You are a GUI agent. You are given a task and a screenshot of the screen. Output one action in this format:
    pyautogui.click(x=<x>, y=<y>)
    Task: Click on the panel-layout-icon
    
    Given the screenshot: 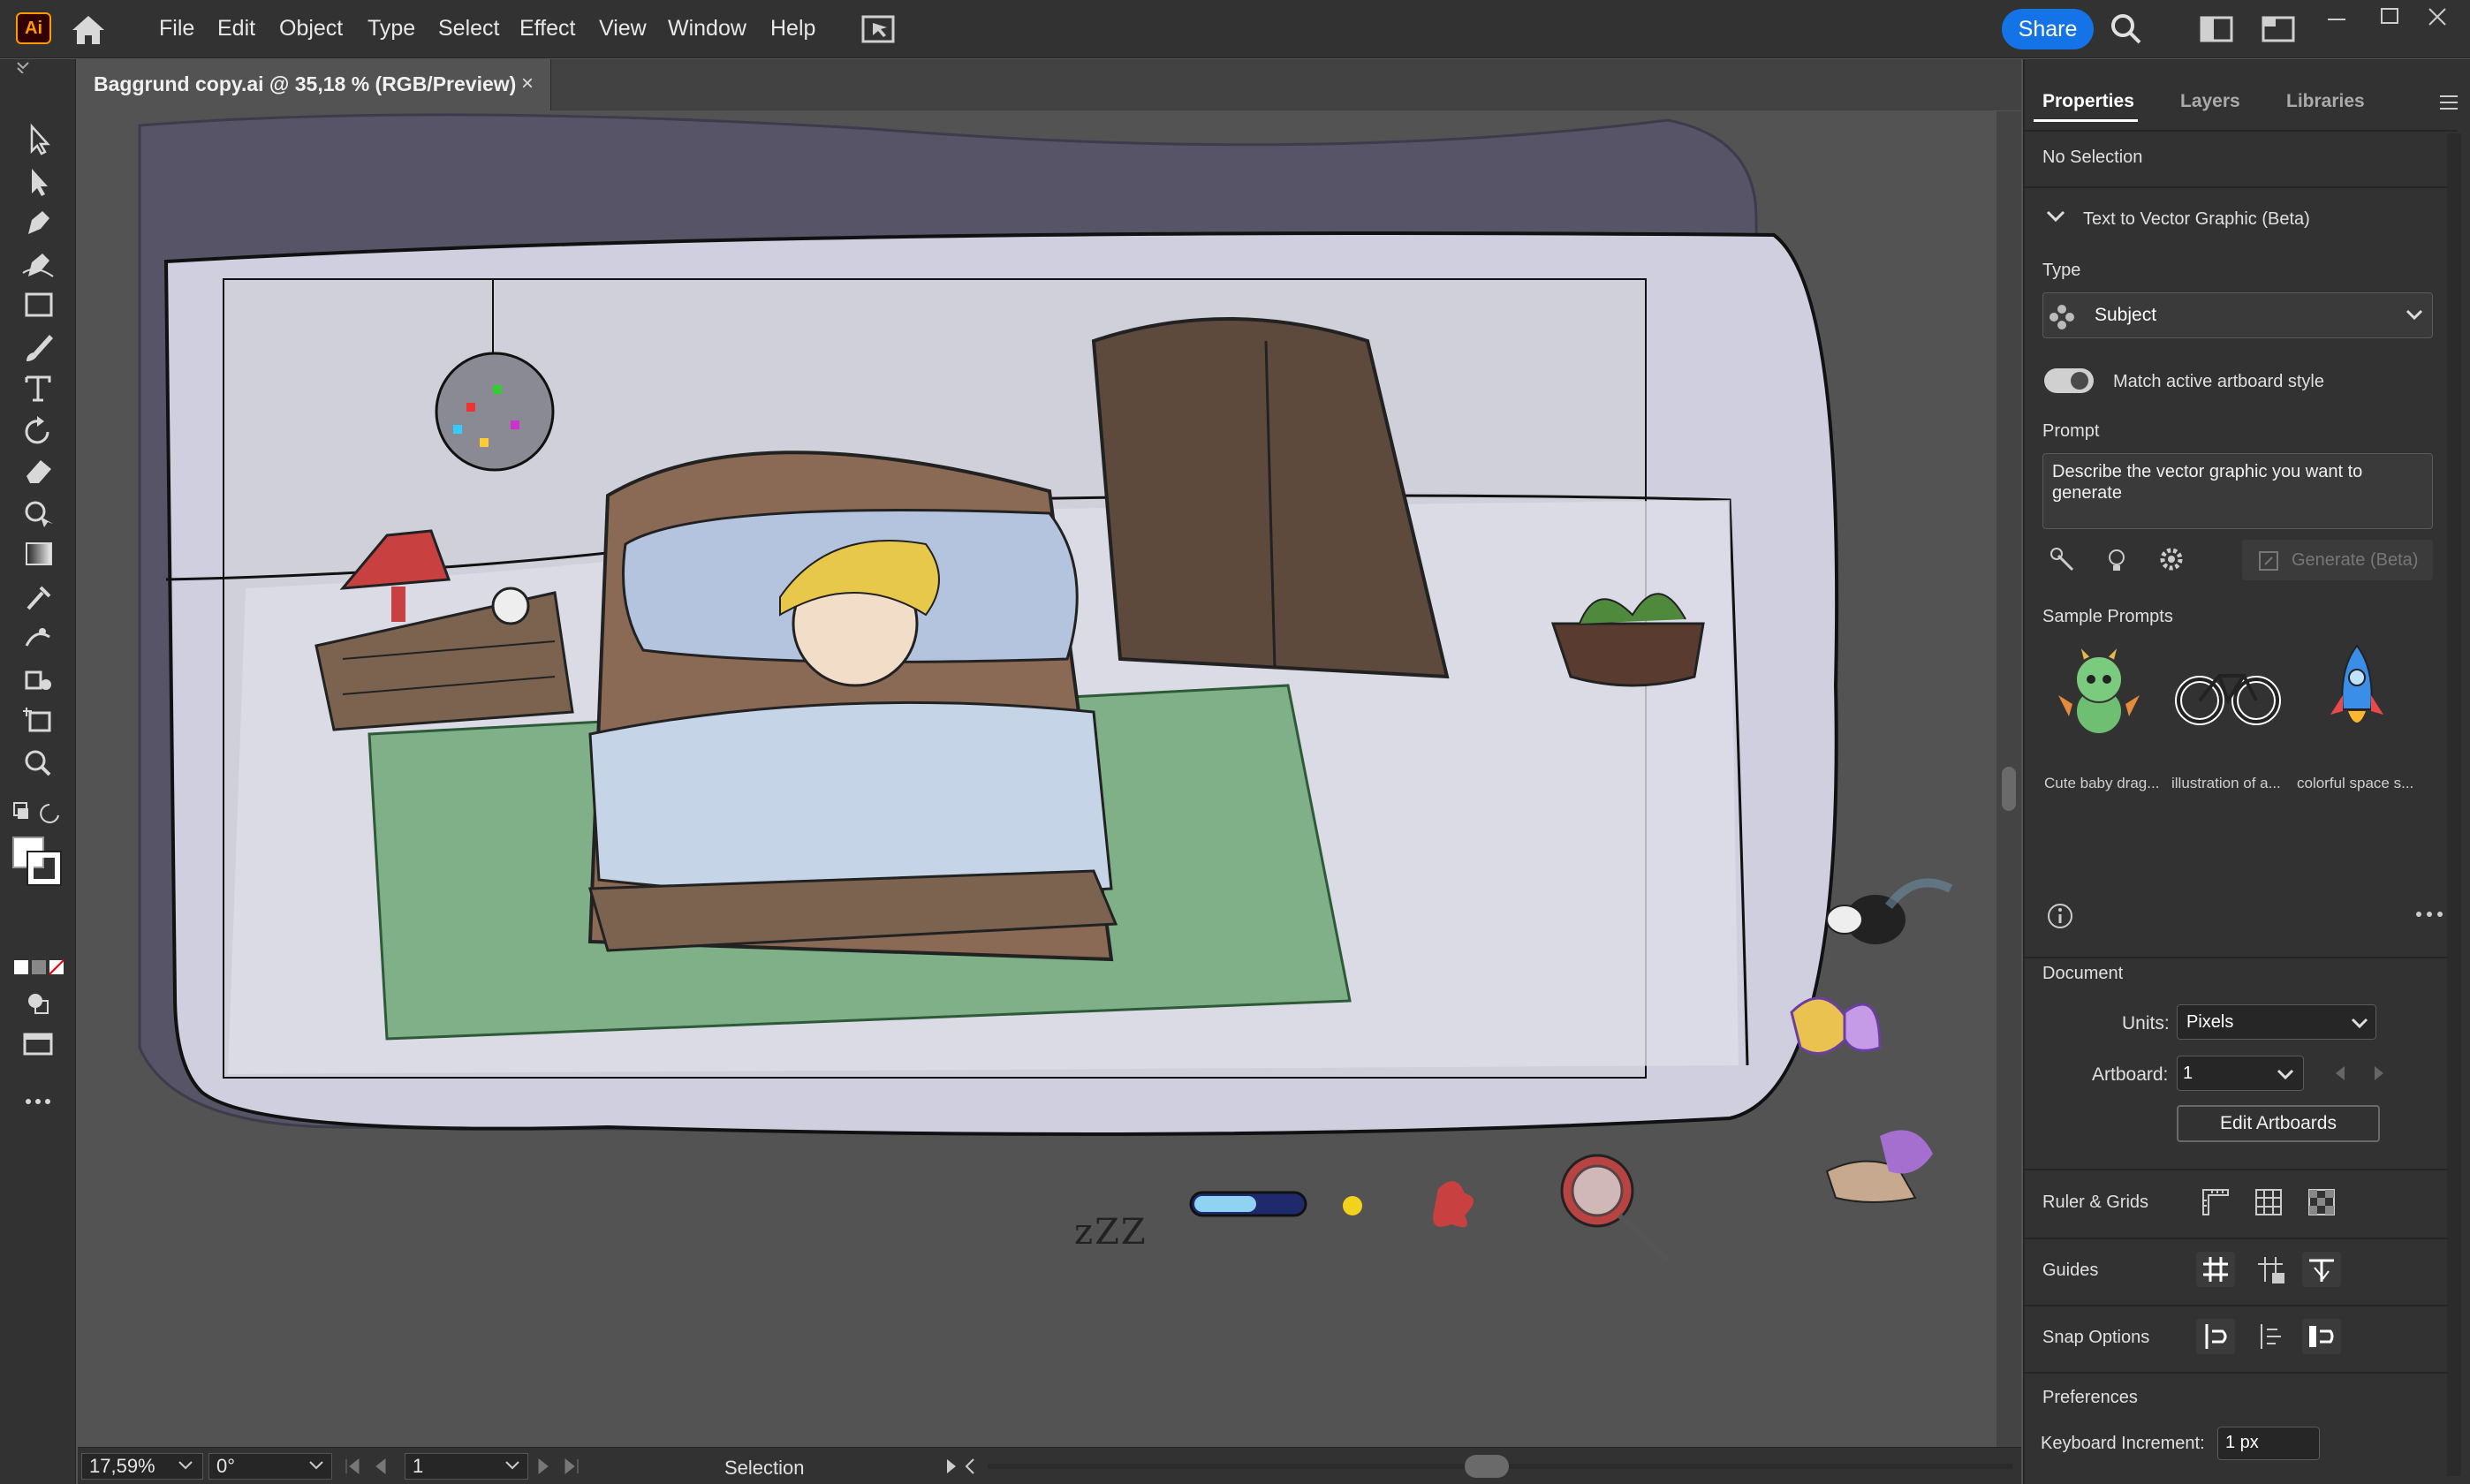 What is the action you would take?
    pyautogui.click(x=2279, y=29)
    